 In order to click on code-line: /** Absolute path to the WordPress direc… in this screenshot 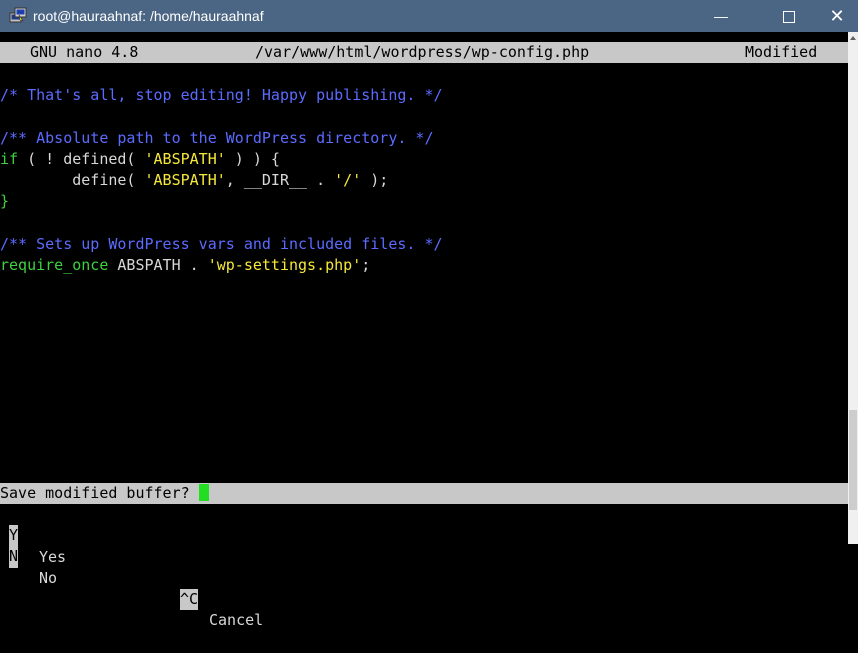, I will do `click(217, 138)`.